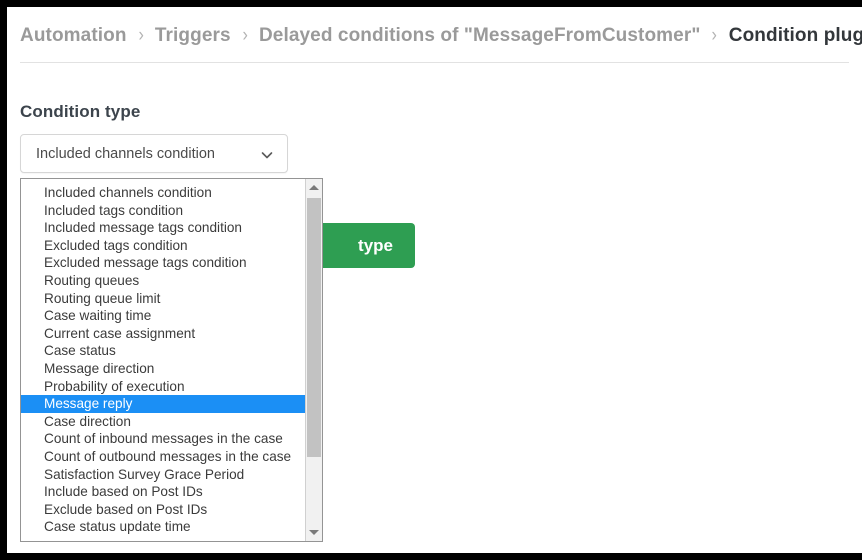  What do you see at coordinates (193, 36) in the screenshot?
I see `breadcrumb-item-2: Triggers` at bounding box center [193, 36].